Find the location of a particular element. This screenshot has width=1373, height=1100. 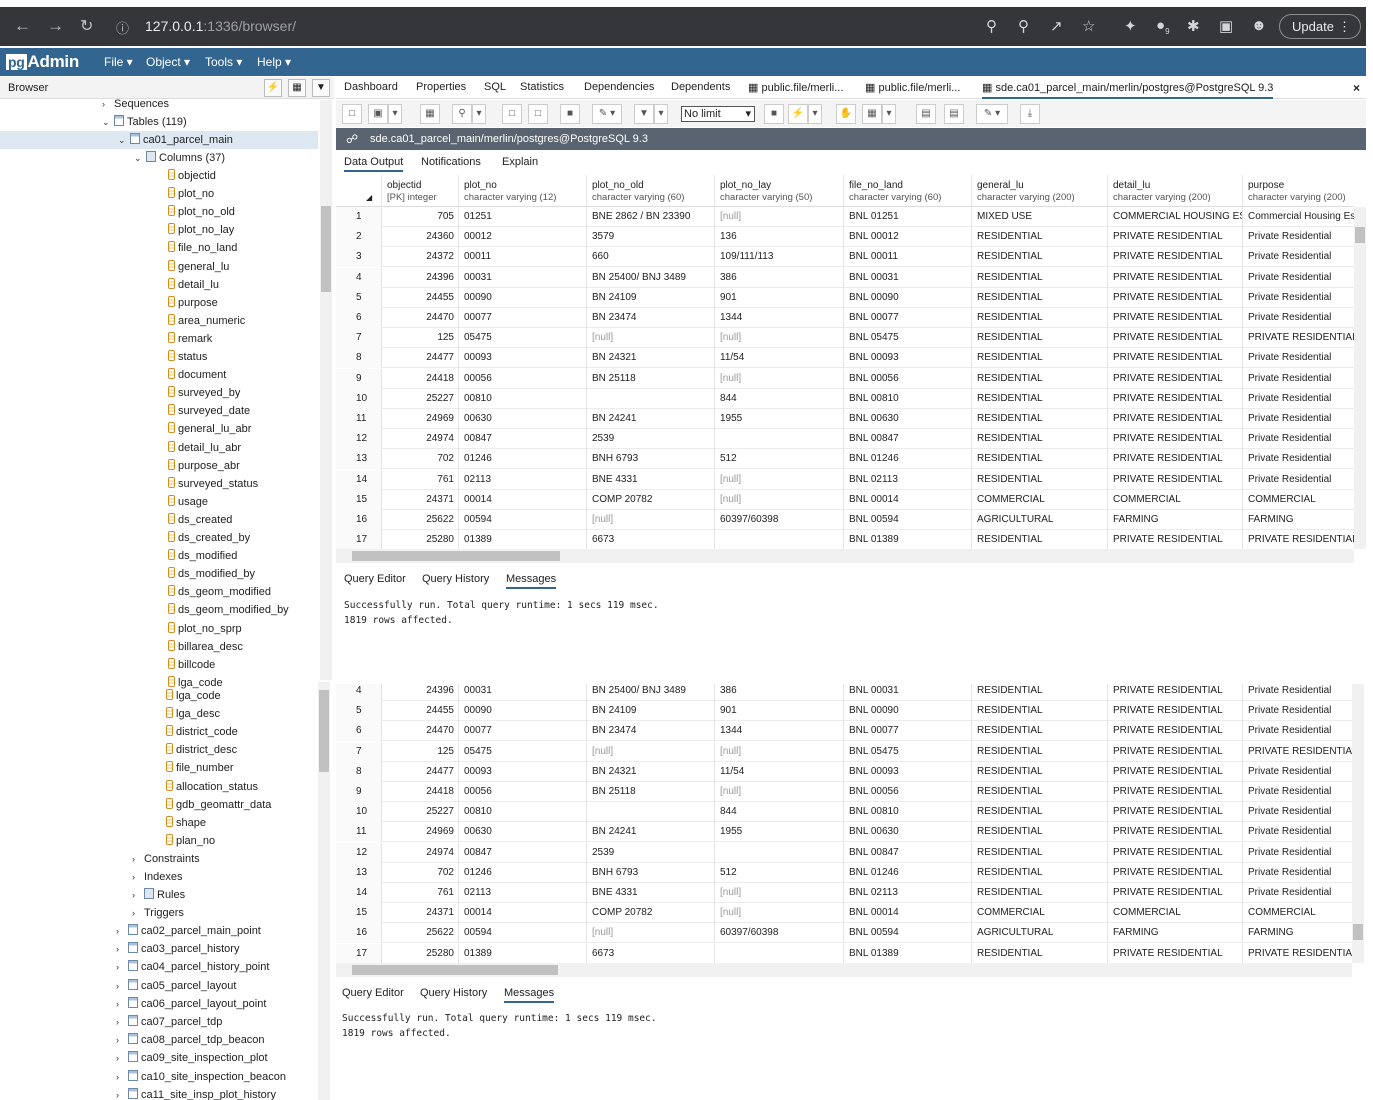

table-cell: BN 24241 is located at coordinates (651, 832).